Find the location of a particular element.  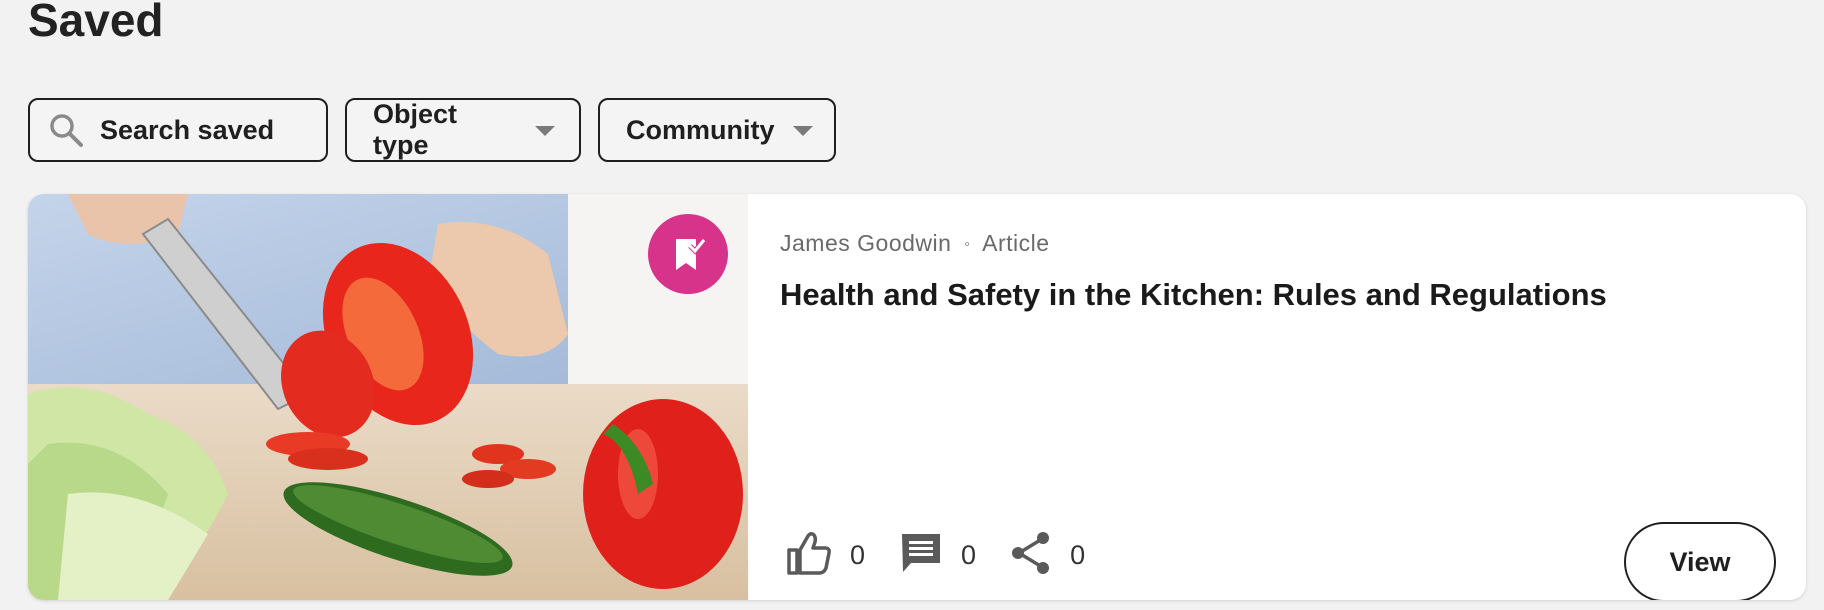

like-button: 0 is located at coordinates (825, 555).